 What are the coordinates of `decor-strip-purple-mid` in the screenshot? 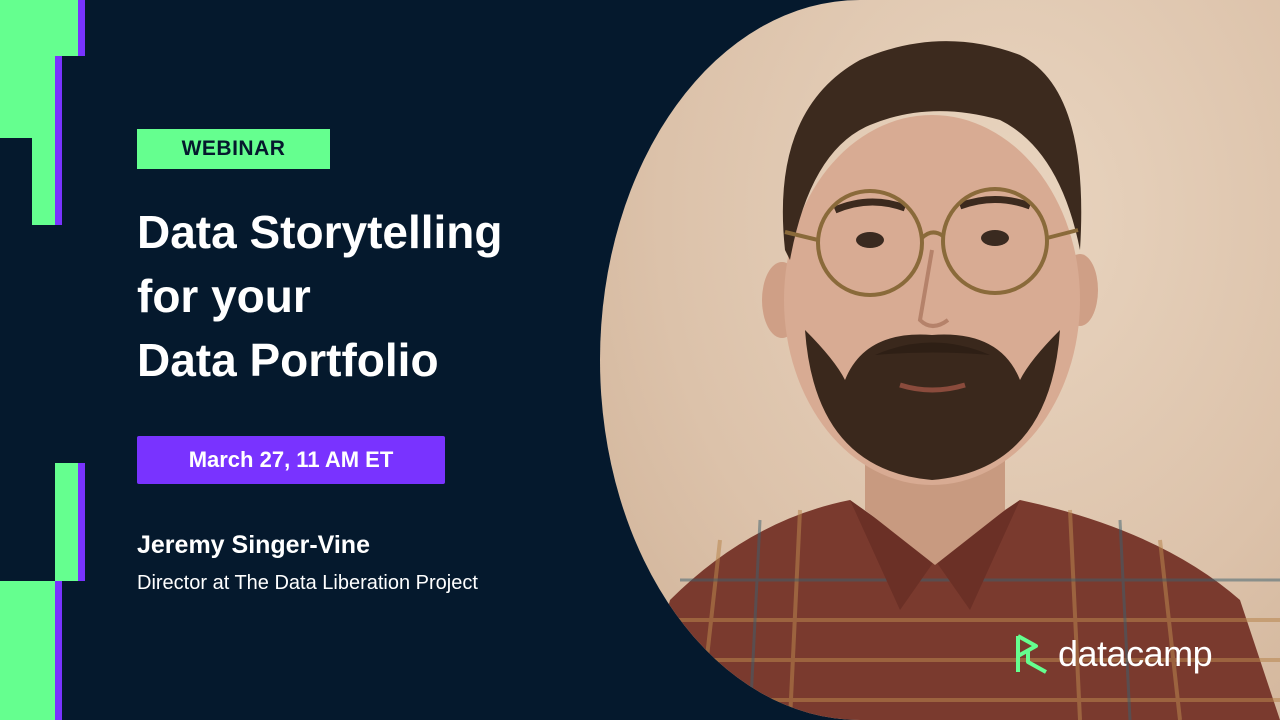 It's located at (58, 140).